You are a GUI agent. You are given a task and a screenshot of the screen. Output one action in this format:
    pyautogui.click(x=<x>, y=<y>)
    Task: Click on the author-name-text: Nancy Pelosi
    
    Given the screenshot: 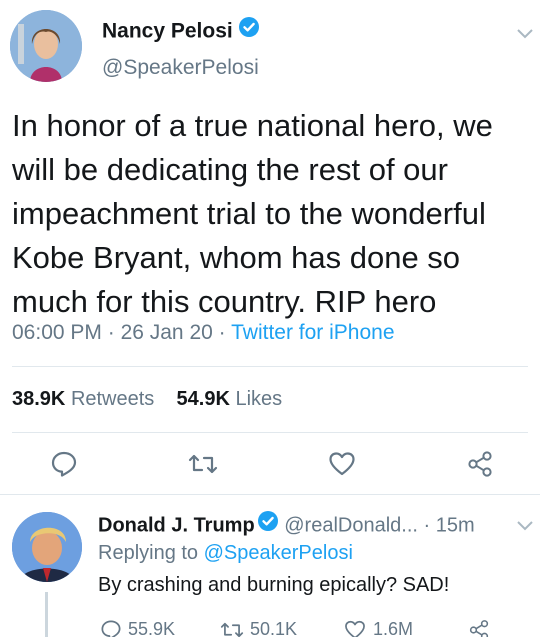 What is the action you would take?
    pyautogui.click(x=167, y=31)
    